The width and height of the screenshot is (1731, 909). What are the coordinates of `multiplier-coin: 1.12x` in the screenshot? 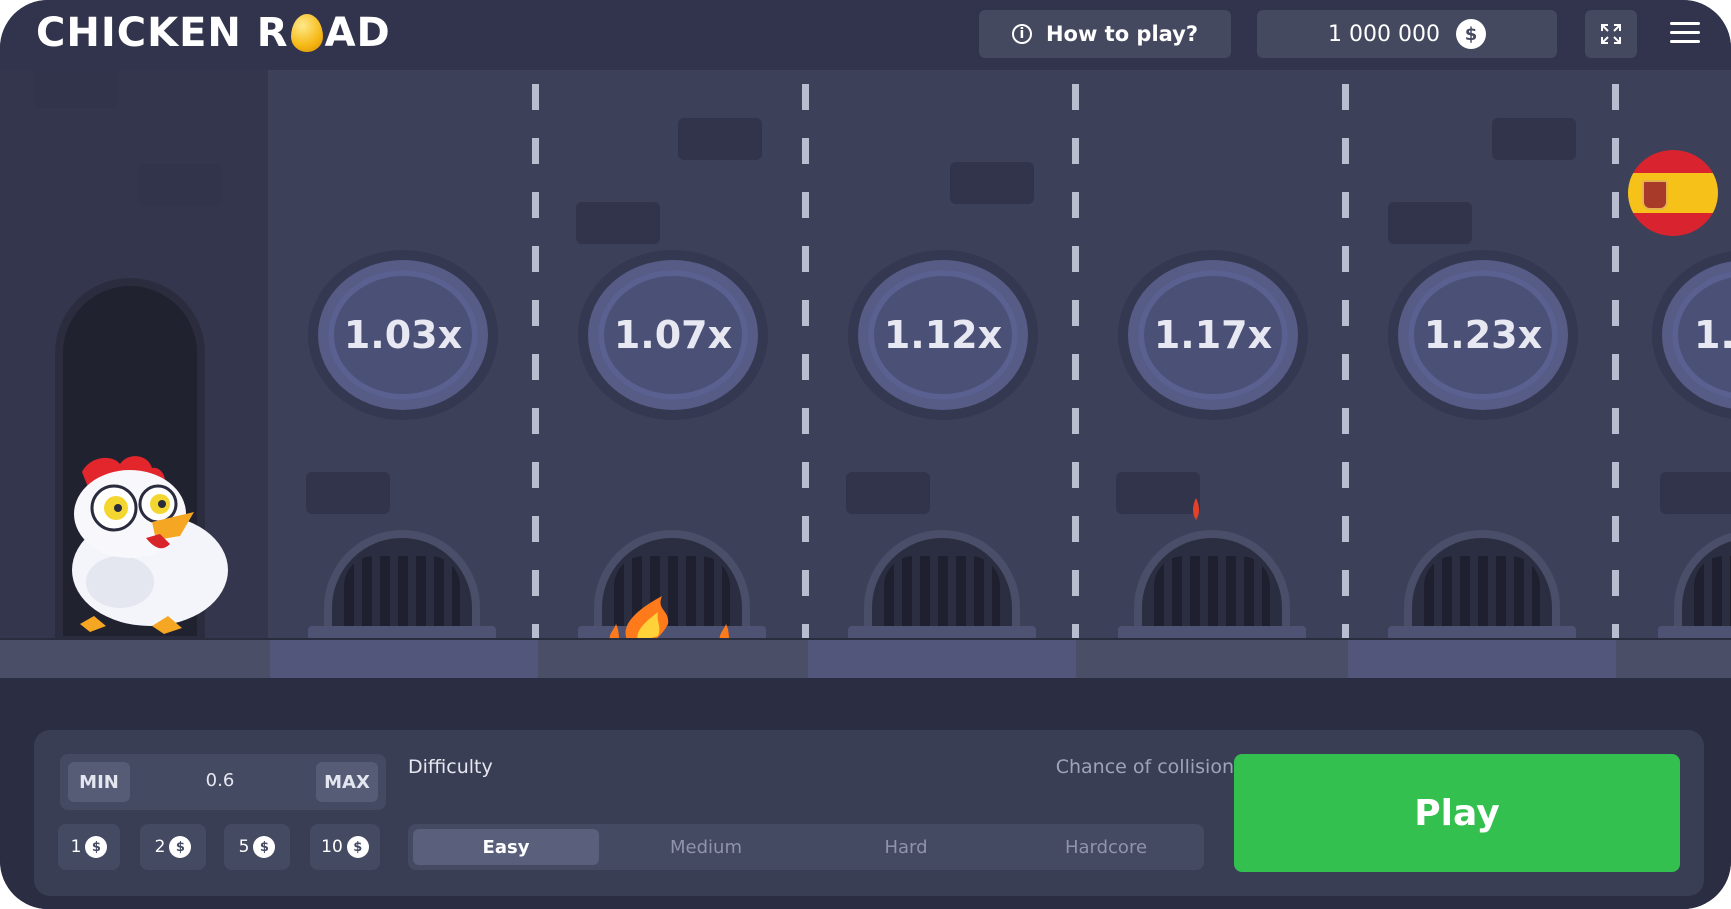 It's located at (943, 335).